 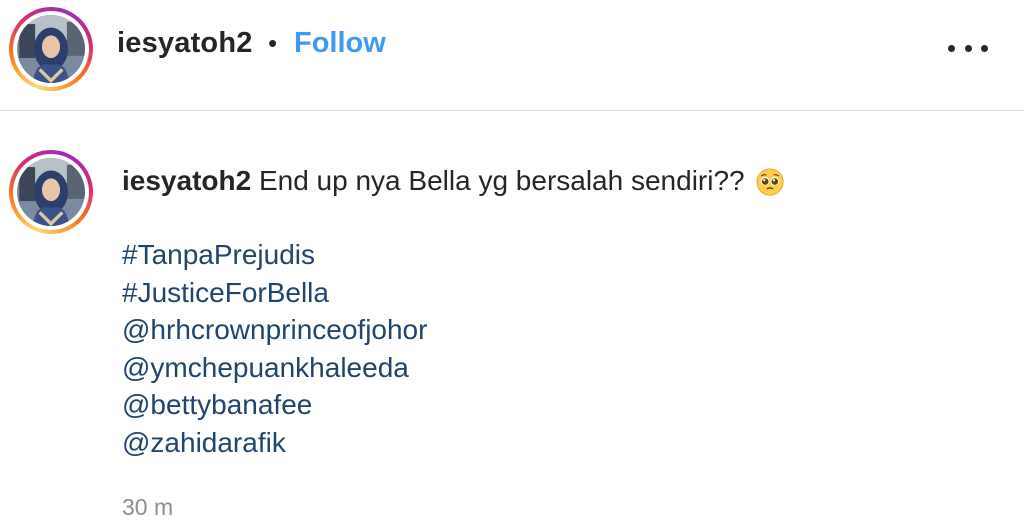 What do you see at coordinates (770, 182) in the screenshot?
I see `pleading-face-icon` at bounding box center [770, 182].